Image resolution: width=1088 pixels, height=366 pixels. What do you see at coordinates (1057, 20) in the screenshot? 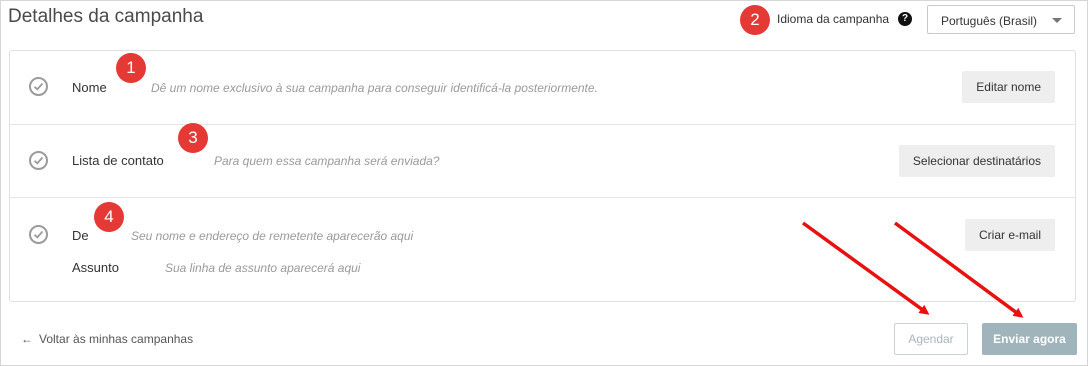
I see `chevron-down-icon` at bounding box center [1057, 20].